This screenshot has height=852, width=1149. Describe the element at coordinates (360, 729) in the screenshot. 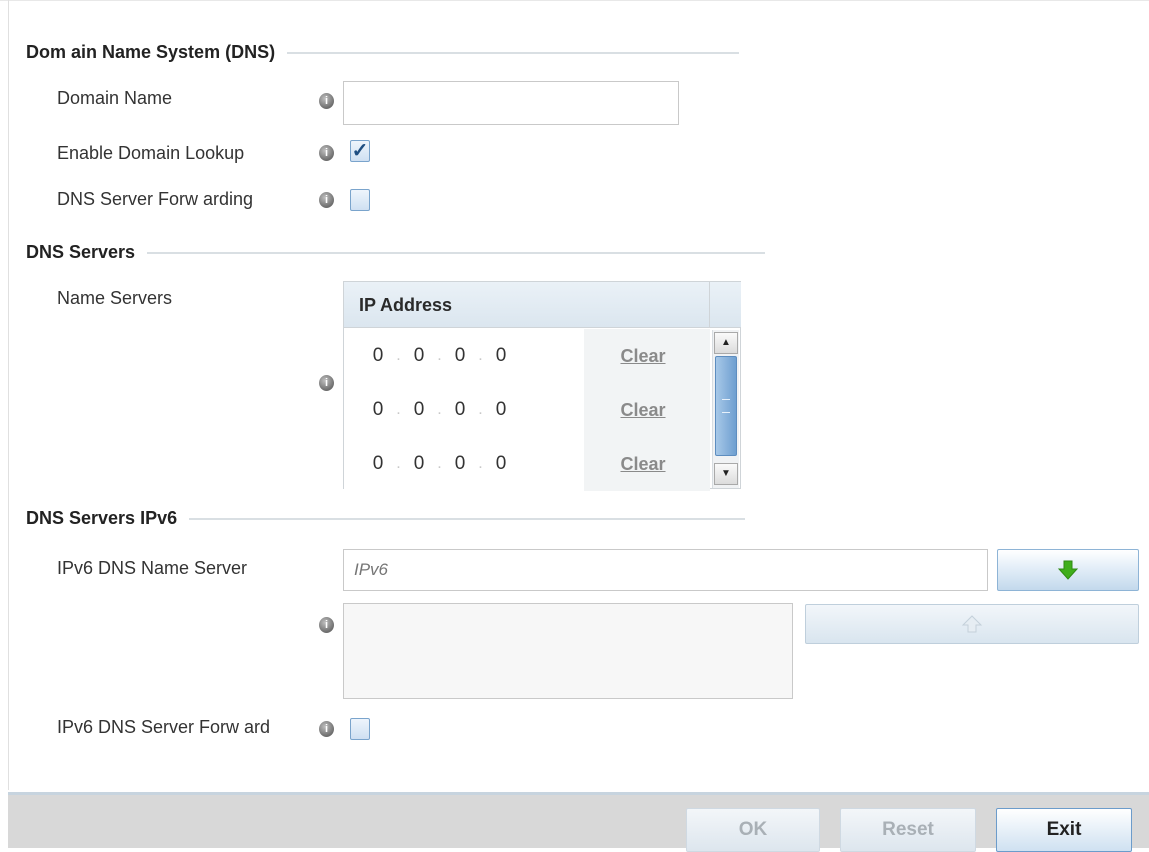

I see `ipv6-dns-server-forward-checkbox` at that location.